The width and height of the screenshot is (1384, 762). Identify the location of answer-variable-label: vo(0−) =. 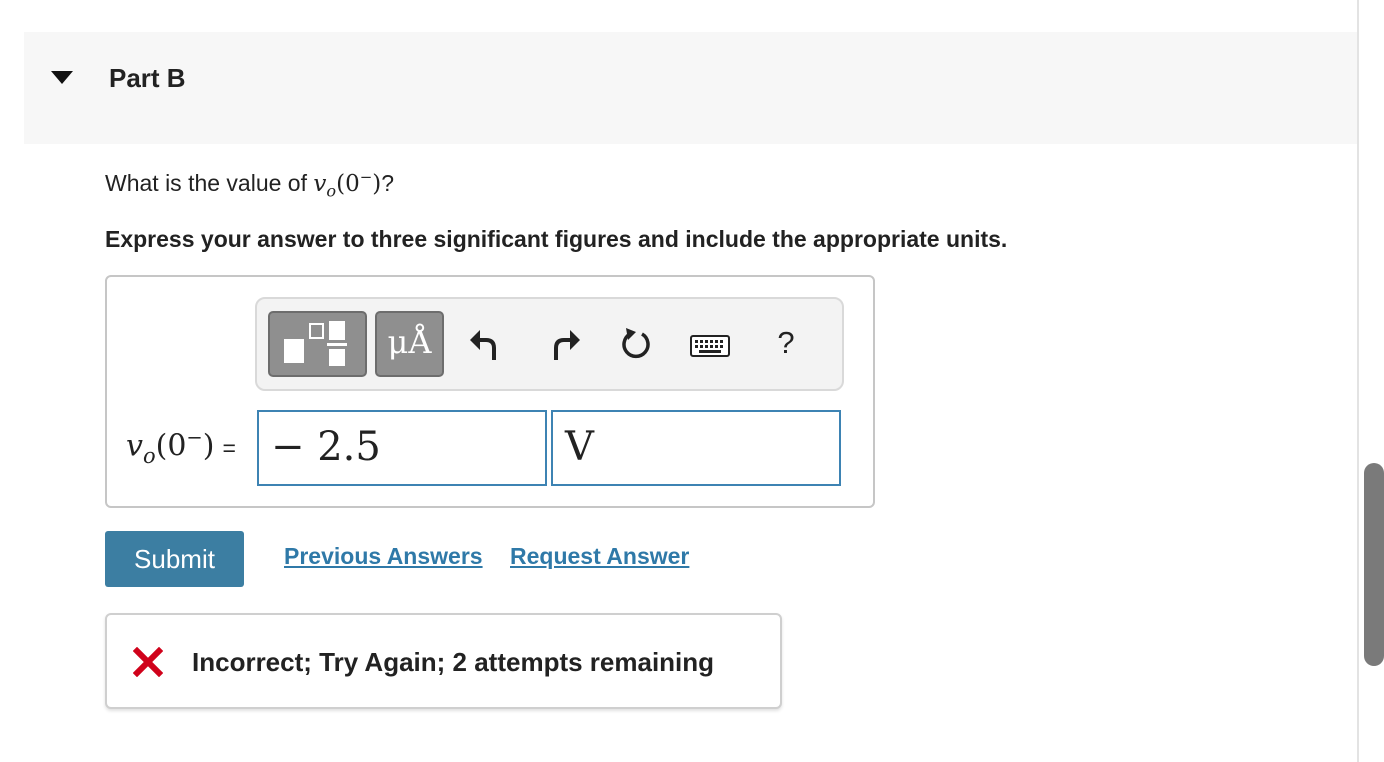
(181, 447).